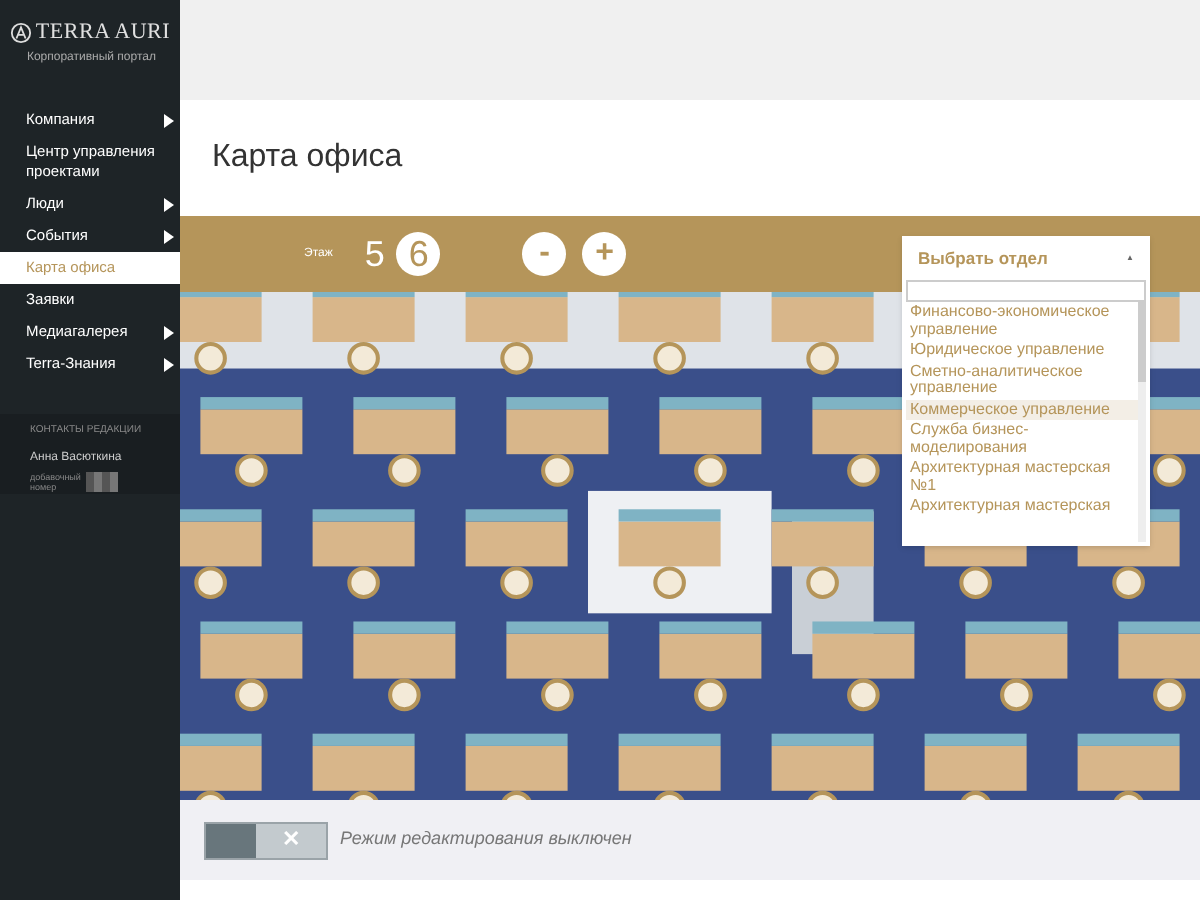 This screenshot has width=1200, height=900. Describe the element at coordinates (1022, 321) in the screenshot. I see `department-option: Финансово-экономическое управление` at that location.